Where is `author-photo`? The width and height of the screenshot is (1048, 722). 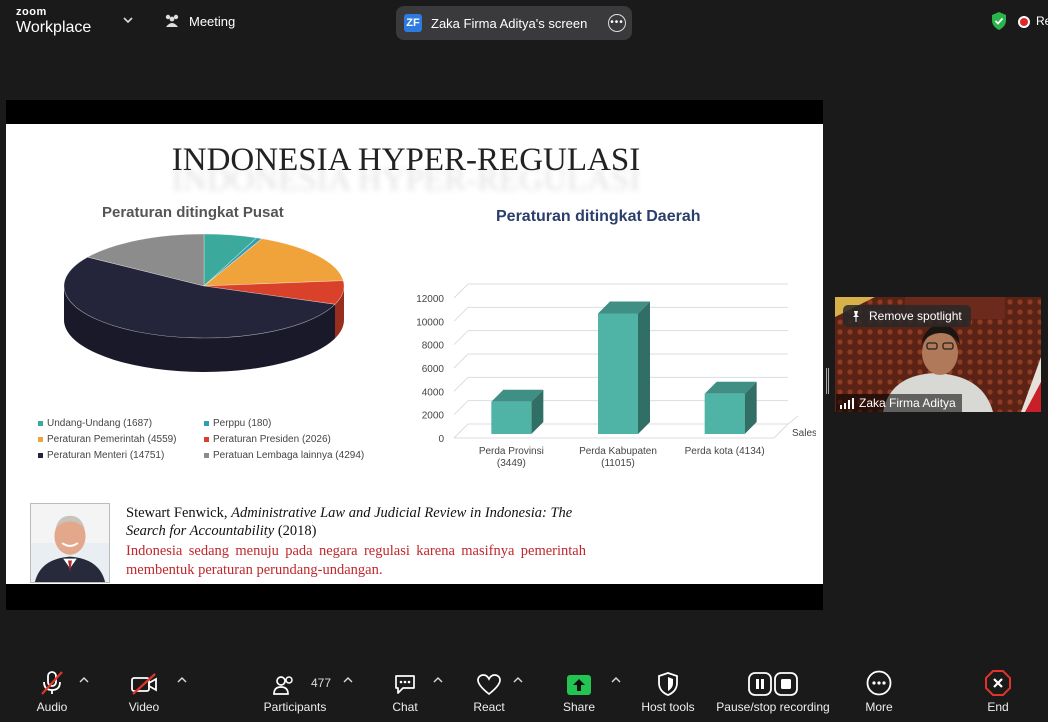
author-photo is located at coordinates (70, 543).